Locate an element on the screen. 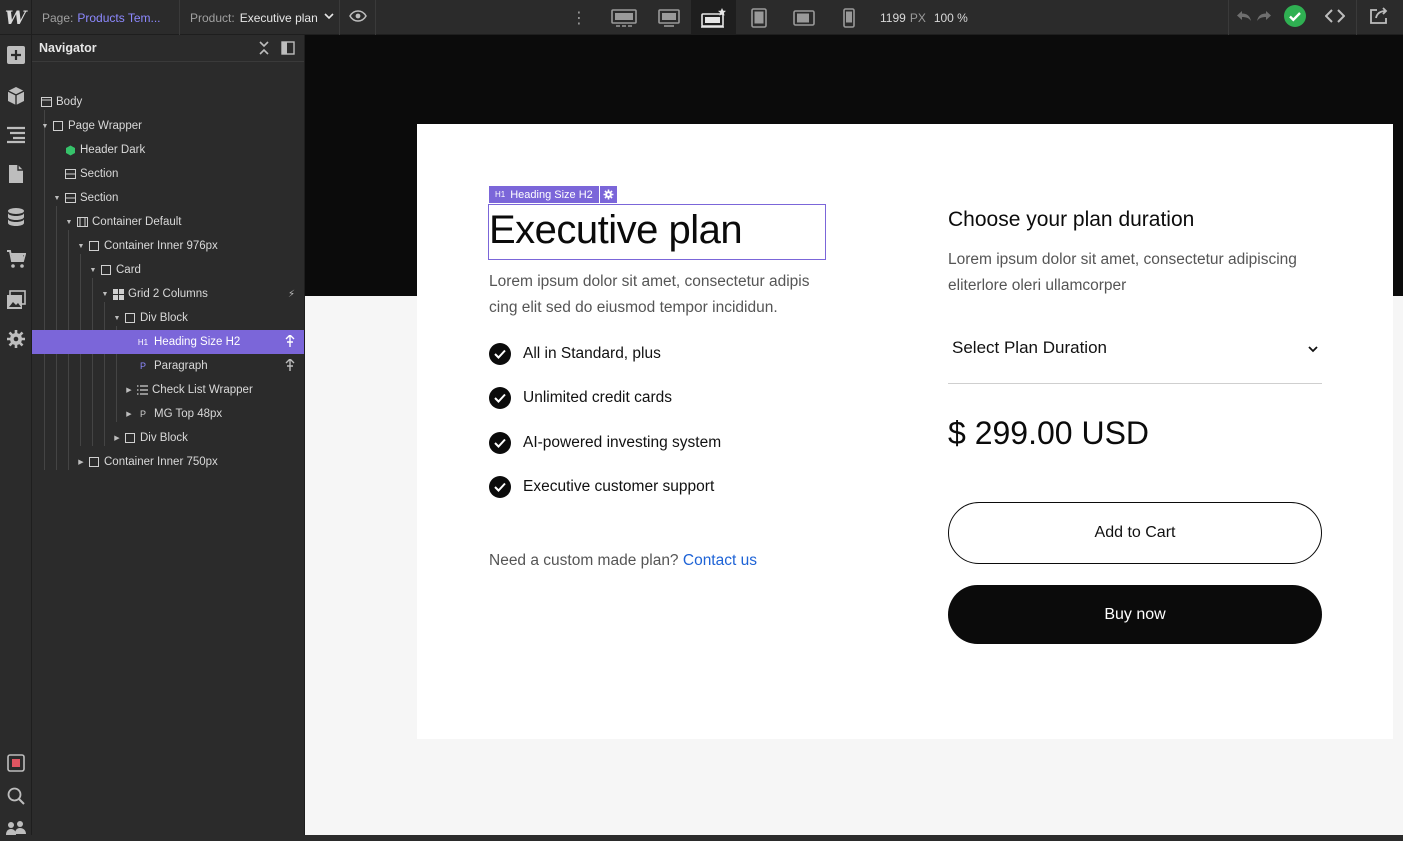 The image size is (1403, 841). product-selector: Product: Executive plan is located at coordinates (260, 17).